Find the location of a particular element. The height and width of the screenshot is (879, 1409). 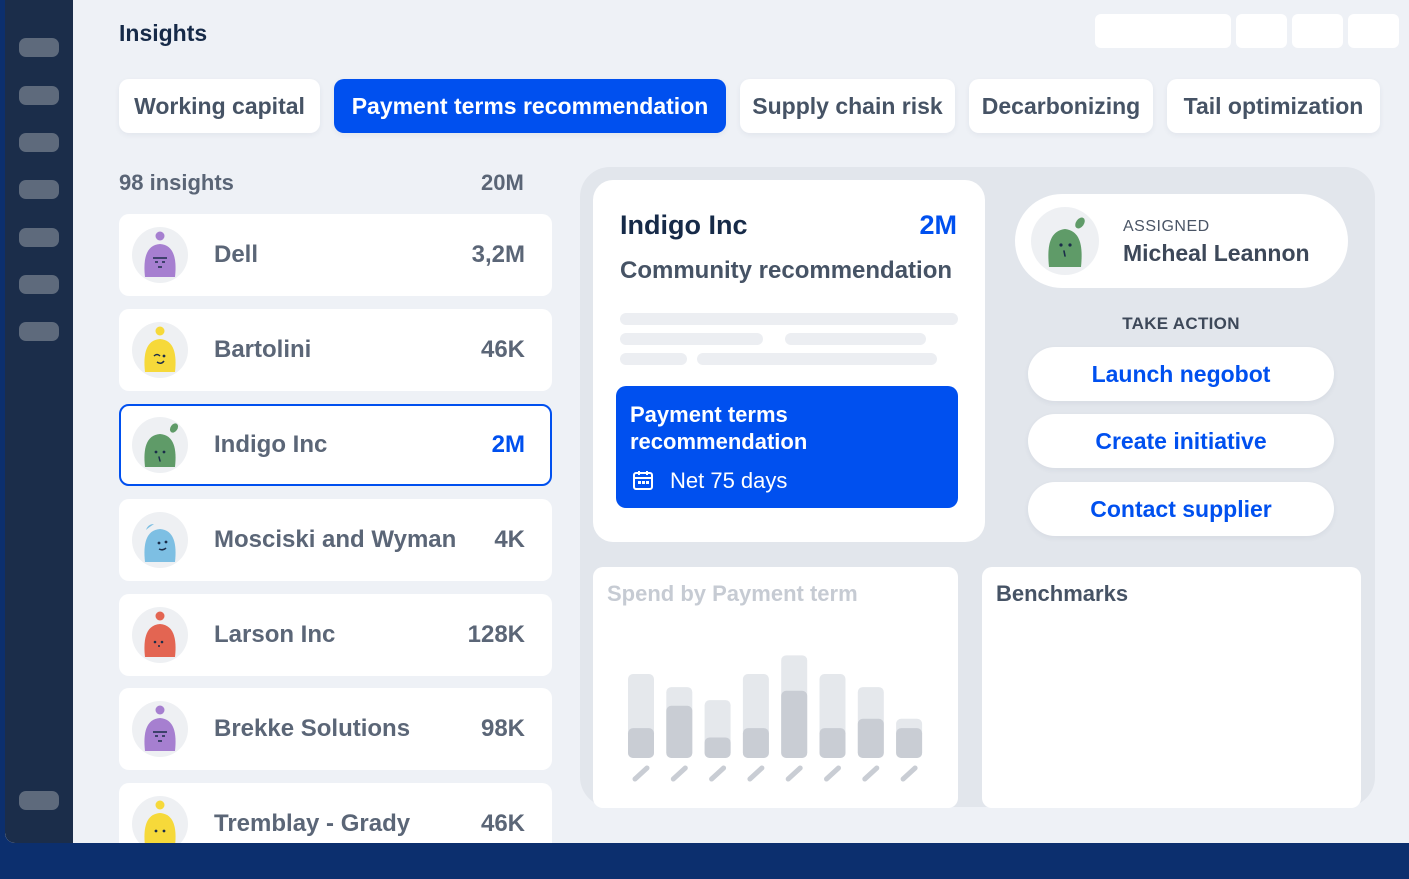

supplier-name: Indigo Inc is located at coordinates (271, 444).